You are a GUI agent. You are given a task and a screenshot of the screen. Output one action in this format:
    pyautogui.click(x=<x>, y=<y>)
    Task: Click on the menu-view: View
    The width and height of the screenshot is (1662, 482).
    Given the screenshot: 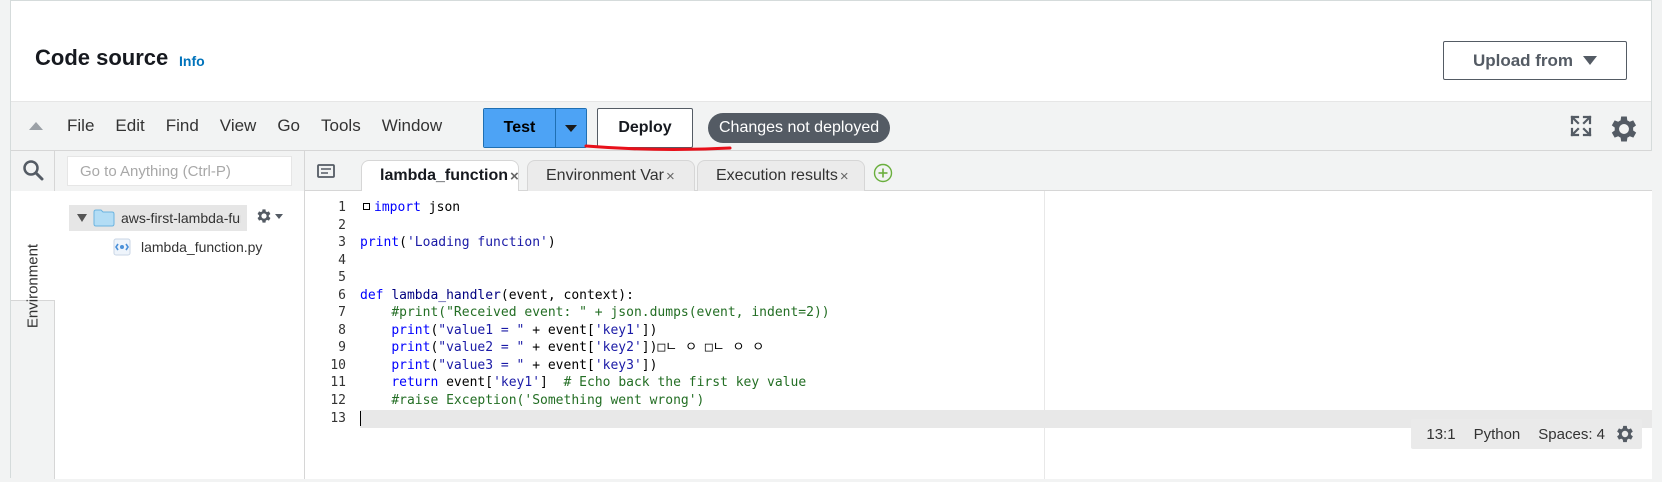 What is the action you would take?
    pyautogui.click(x=238, y=126)
    